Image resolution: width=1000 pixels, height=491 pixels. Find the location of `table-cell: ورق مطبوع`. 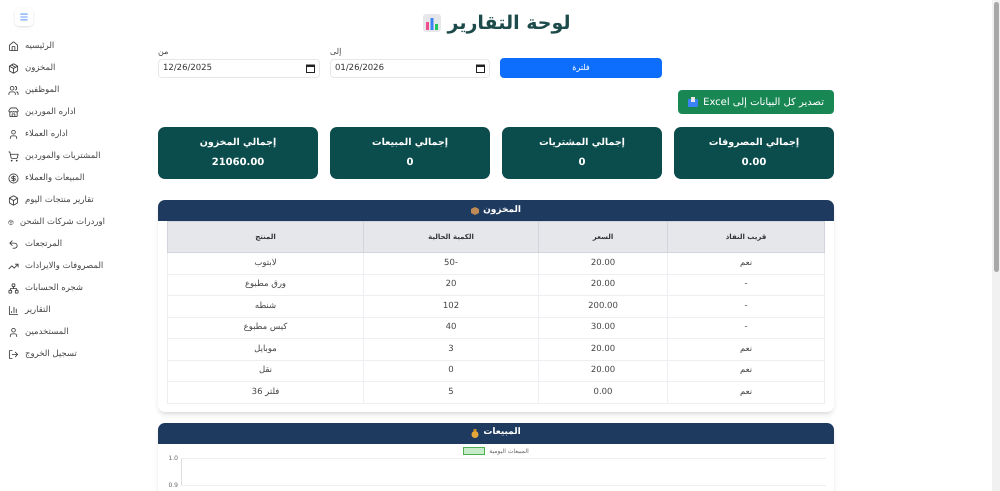

table-cell: ورق مطبوع is located at coordinates (266, 285).